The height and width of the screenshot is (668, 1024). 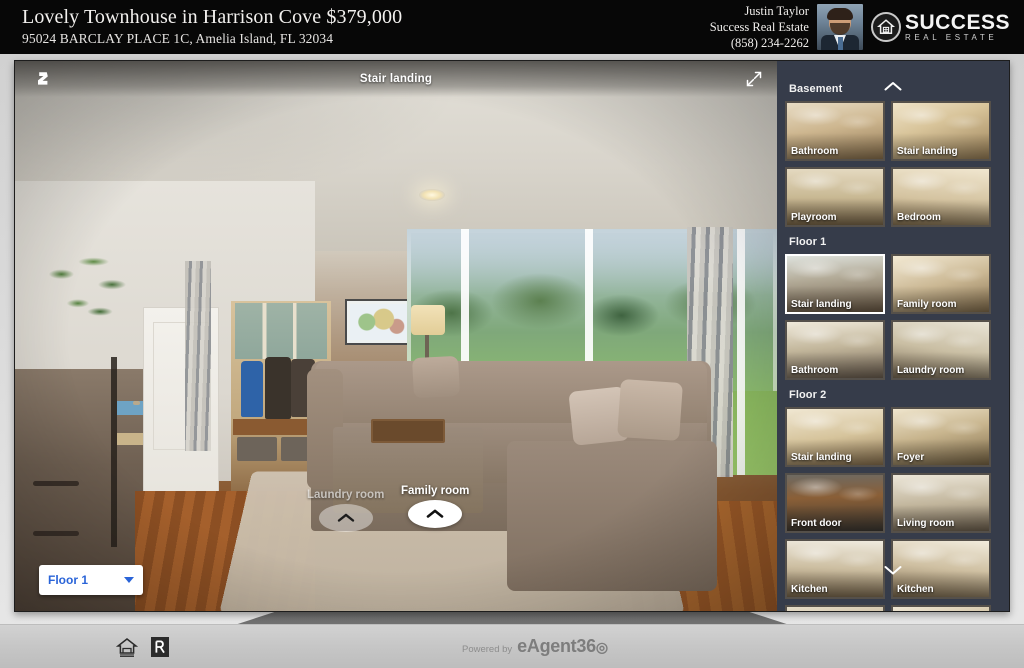 I want to click on powered-by-branding: Powered by eAgent36◎, so click(x=535, y=646).